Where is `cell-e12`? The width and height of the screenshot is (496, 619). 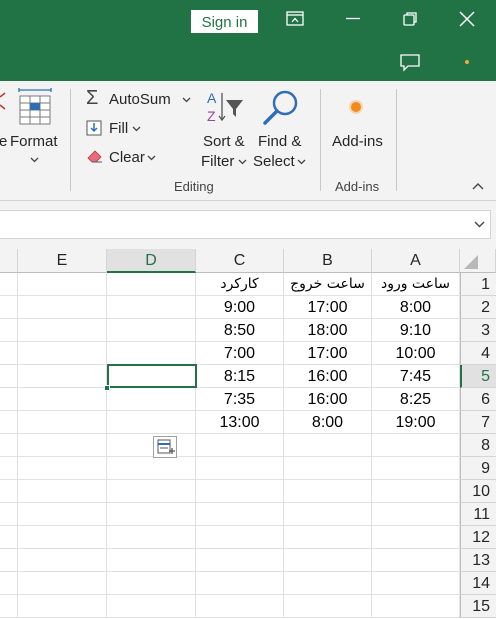 cell-e12 is located at coordinates (62, 537).